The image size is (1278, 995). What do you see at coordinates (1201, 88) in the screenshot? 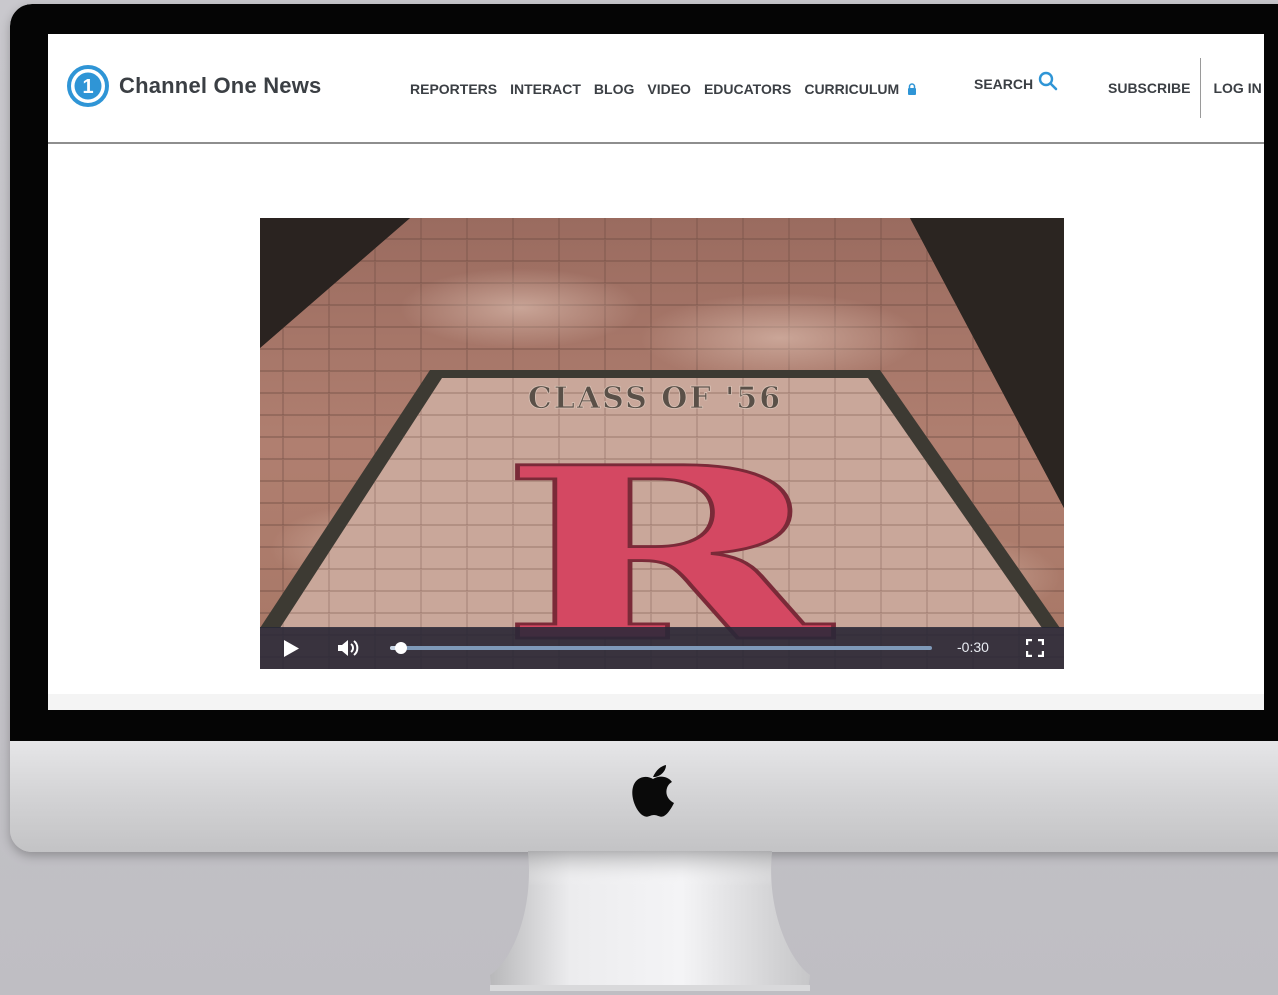
I see `account-divider` at bounding box center [1201, 88].